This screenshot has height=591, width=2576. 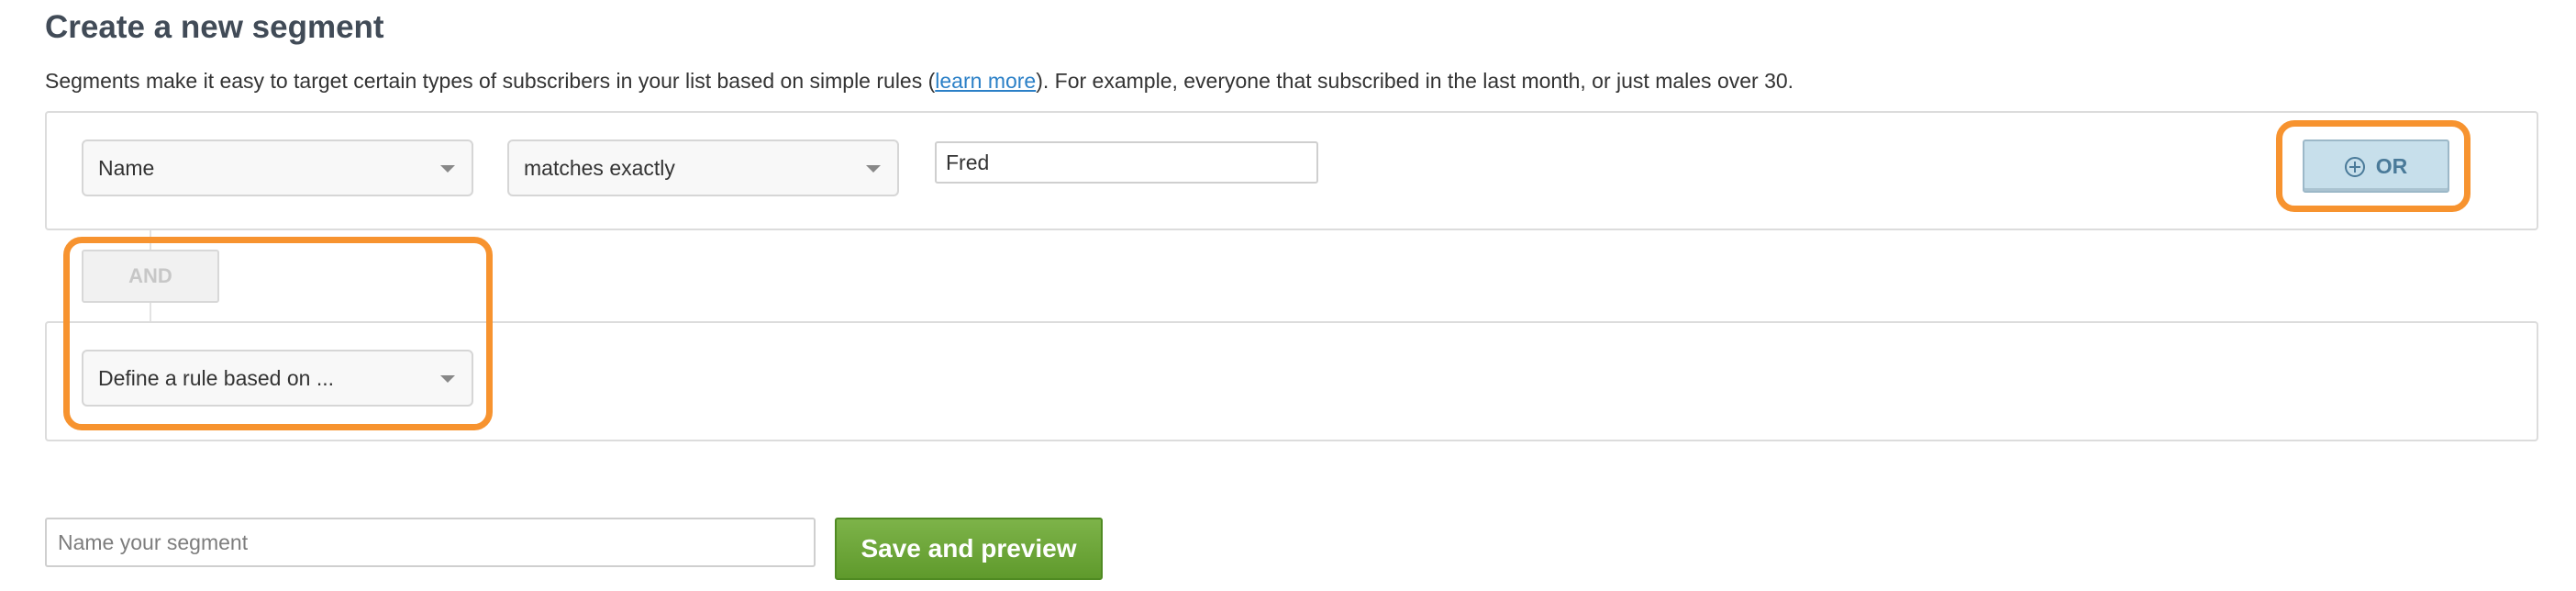 What do you see at coordinates (985, 81) in the screenshot?
I see `learn-more-link: learn more` at bounding box center [985, 81].